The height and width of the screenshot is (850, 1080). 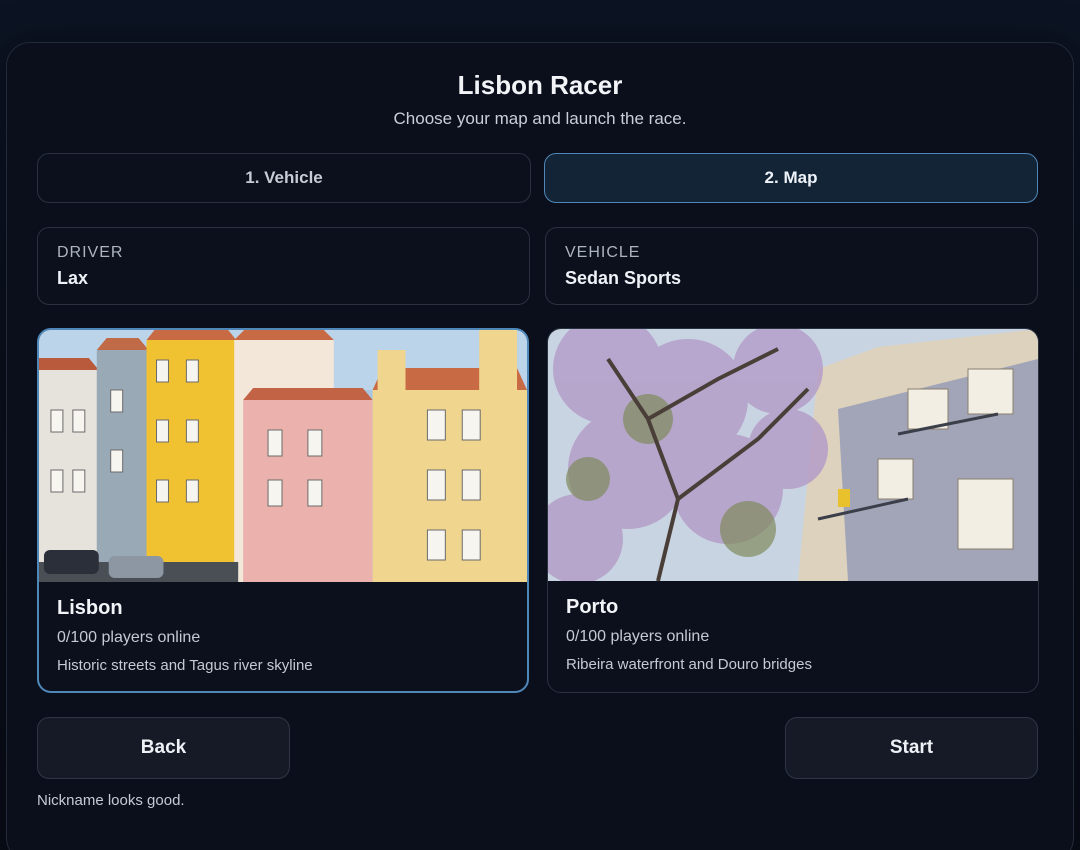 What do you see at coordinates (73, 278) in the screenshot?
I see `driver-value: Lax` at bounding box center [73, 278].